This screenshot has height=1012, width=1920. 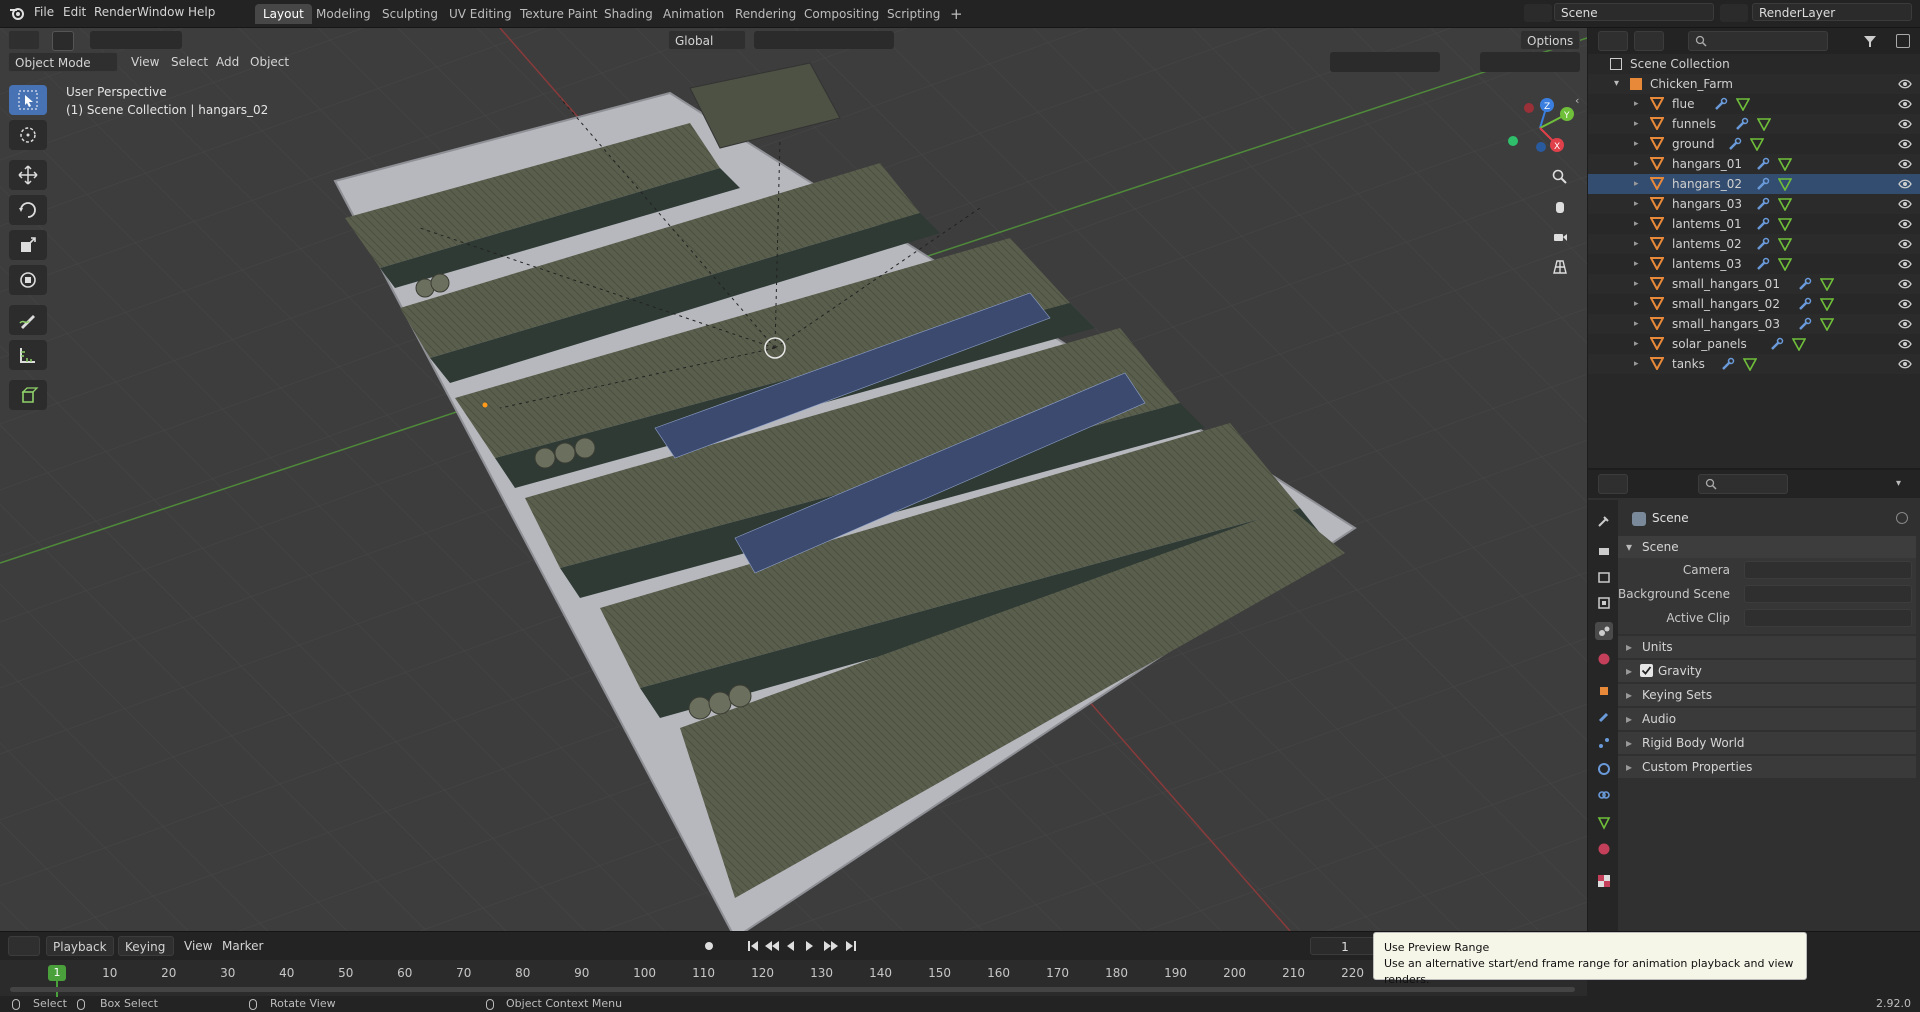 I want to click on add-workspace-button: +, so click(x=956, y=14).